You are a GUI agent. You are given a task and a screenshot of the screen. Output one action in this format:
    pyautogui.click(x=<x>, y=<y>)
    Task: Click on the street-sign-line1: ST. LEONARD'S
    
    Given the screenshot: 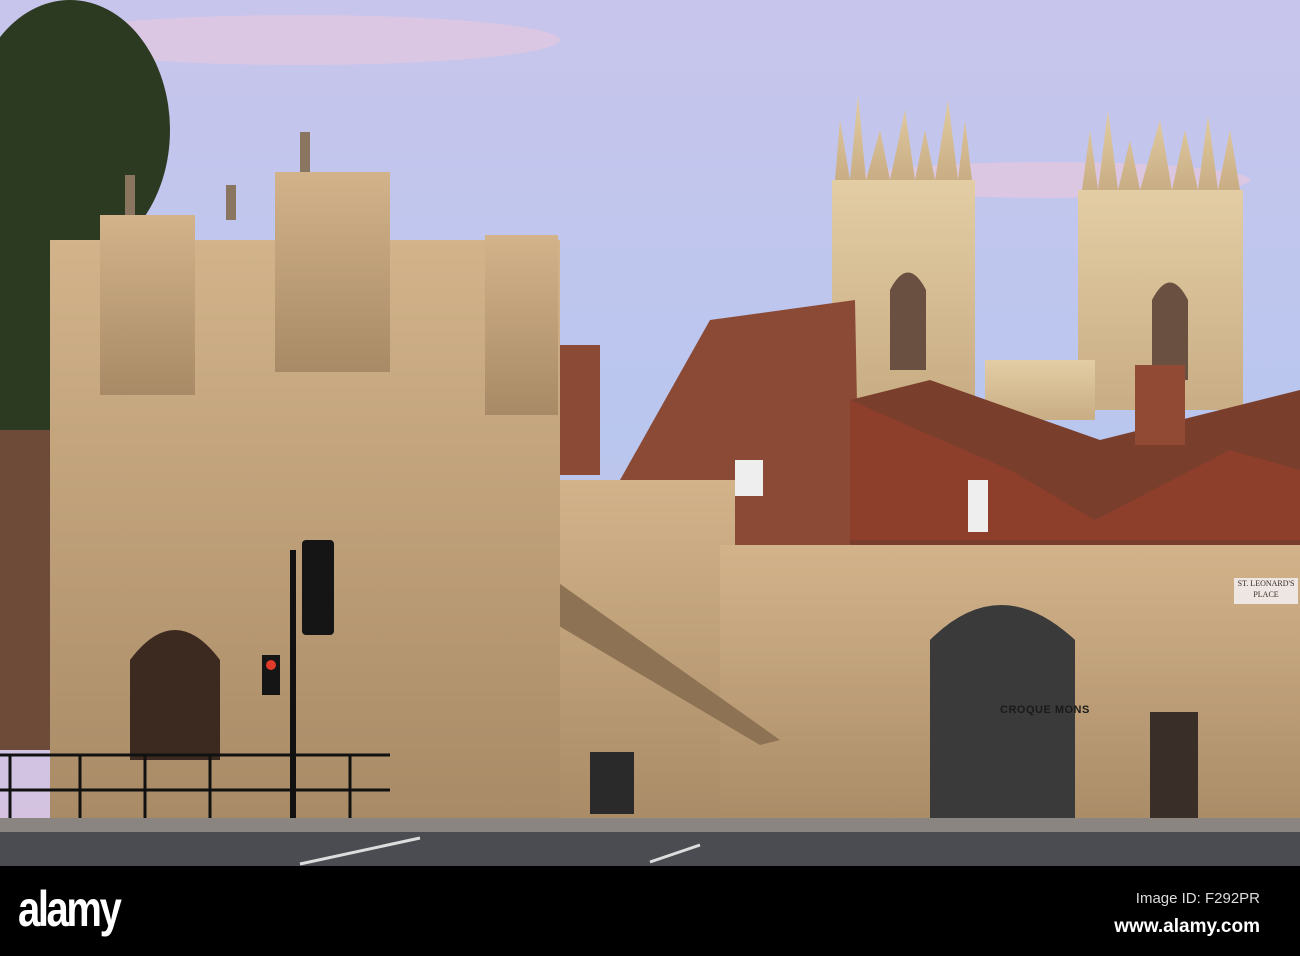 What is the action you would take?
    pyautogui.click(x=1266, y=583)
    